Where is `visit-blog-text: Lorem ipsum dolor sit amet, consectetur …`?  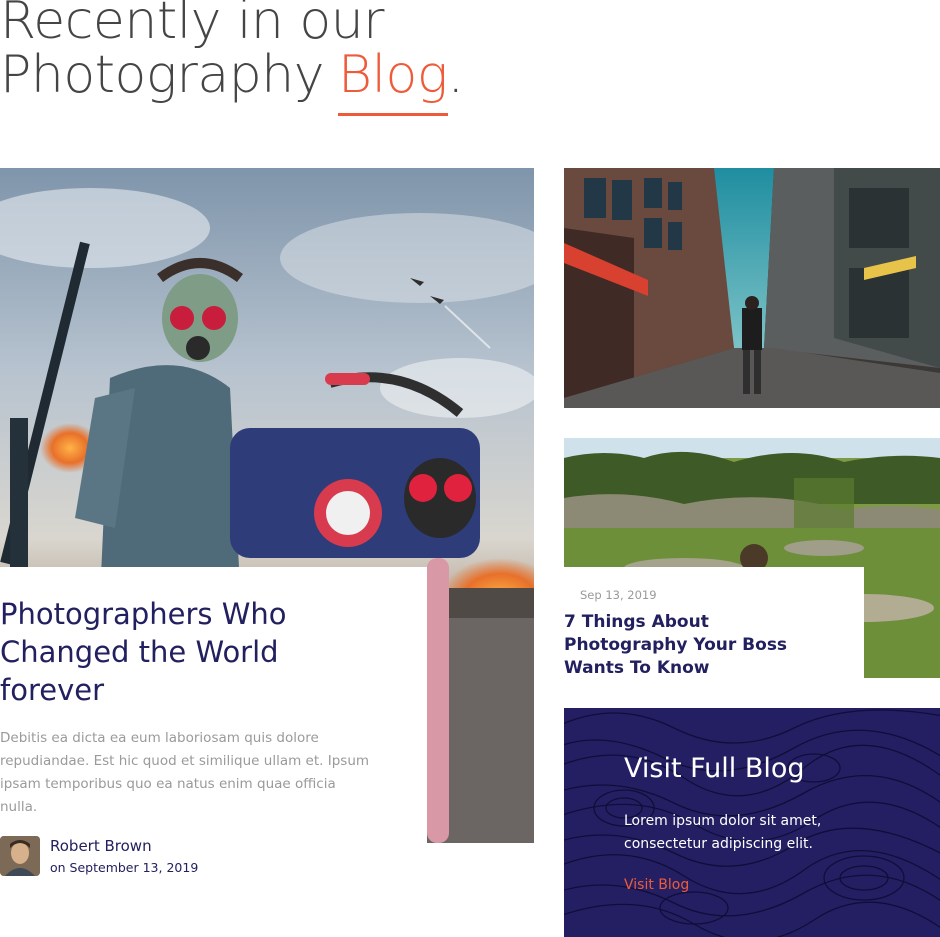
visit-blog-text: Lorem ipsum dolor sit amet, consectetur … is located at coordinates (723, 832).